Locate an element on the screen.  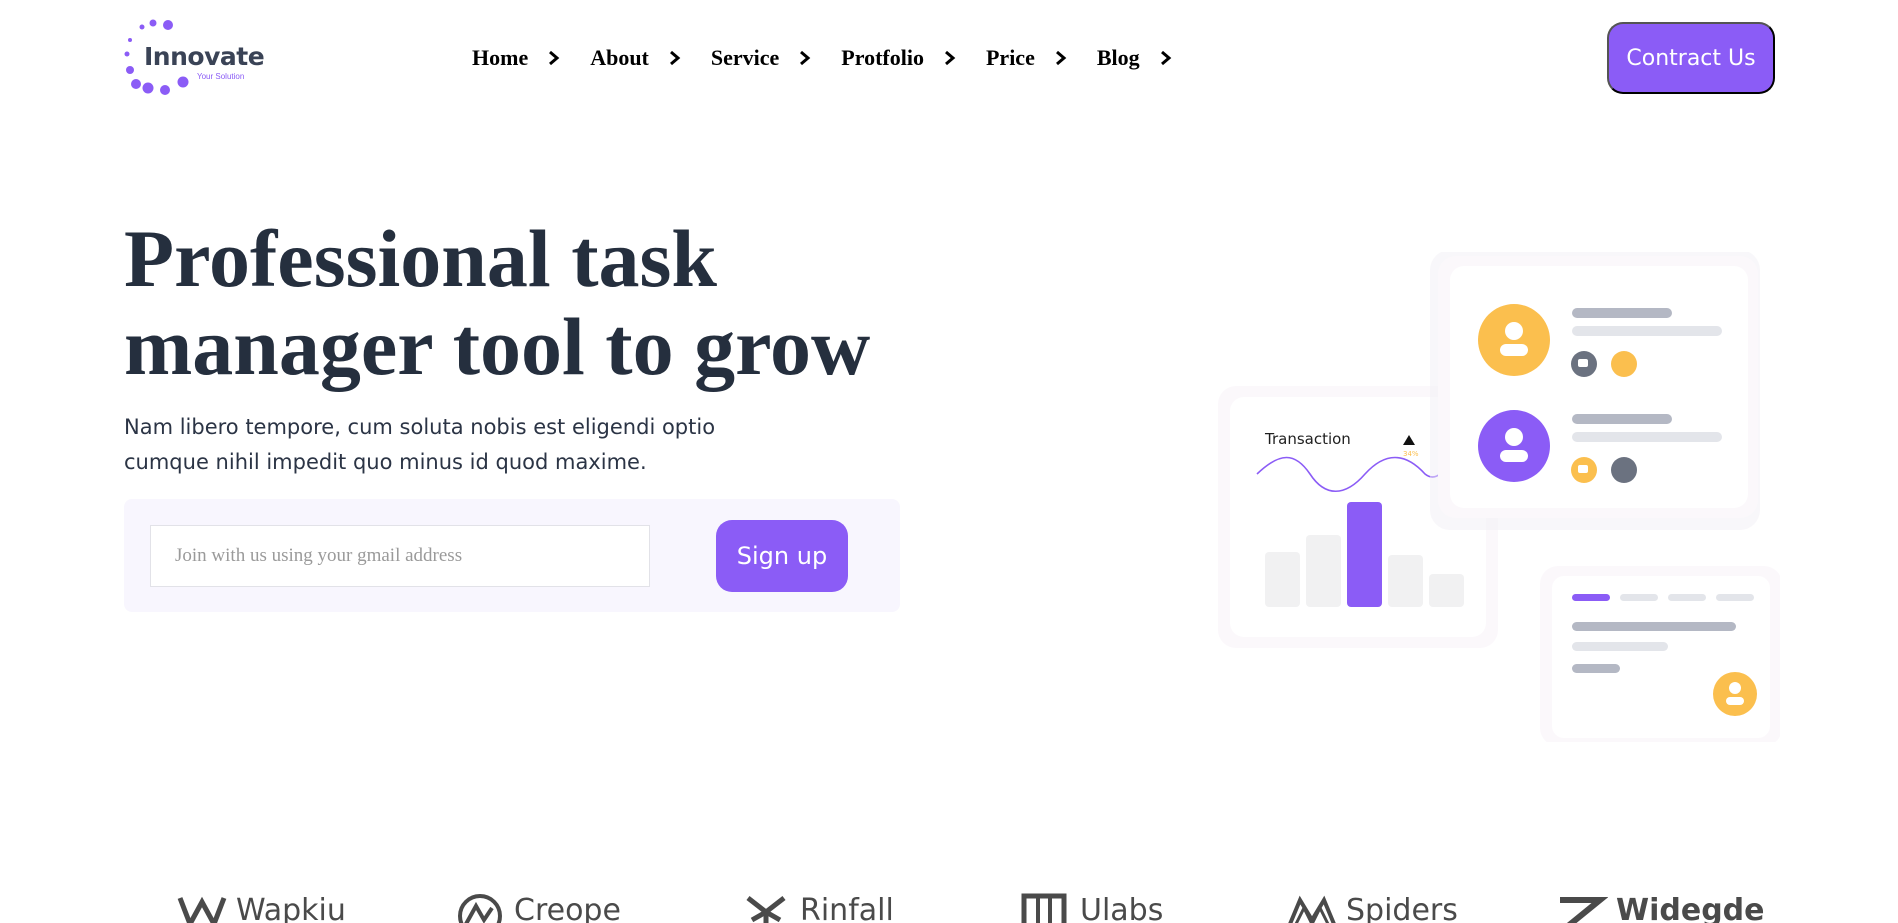
widegde-logo-icon is located at coordinates (1584, 910).